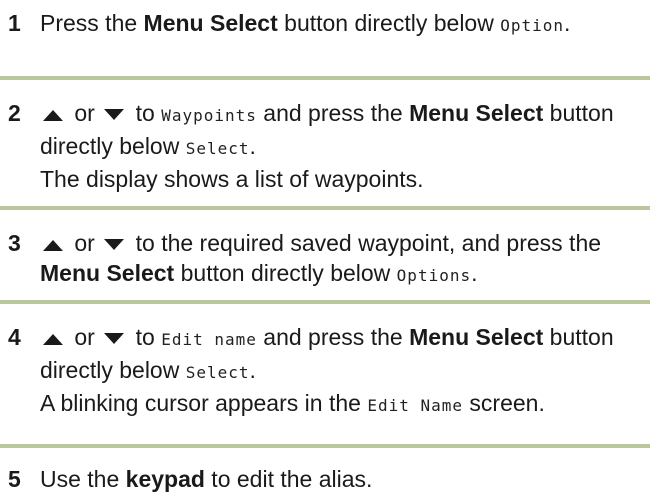 The width and height of the screenshot is (650, 498). I want to click on step-number: 1, so click(14, 23).